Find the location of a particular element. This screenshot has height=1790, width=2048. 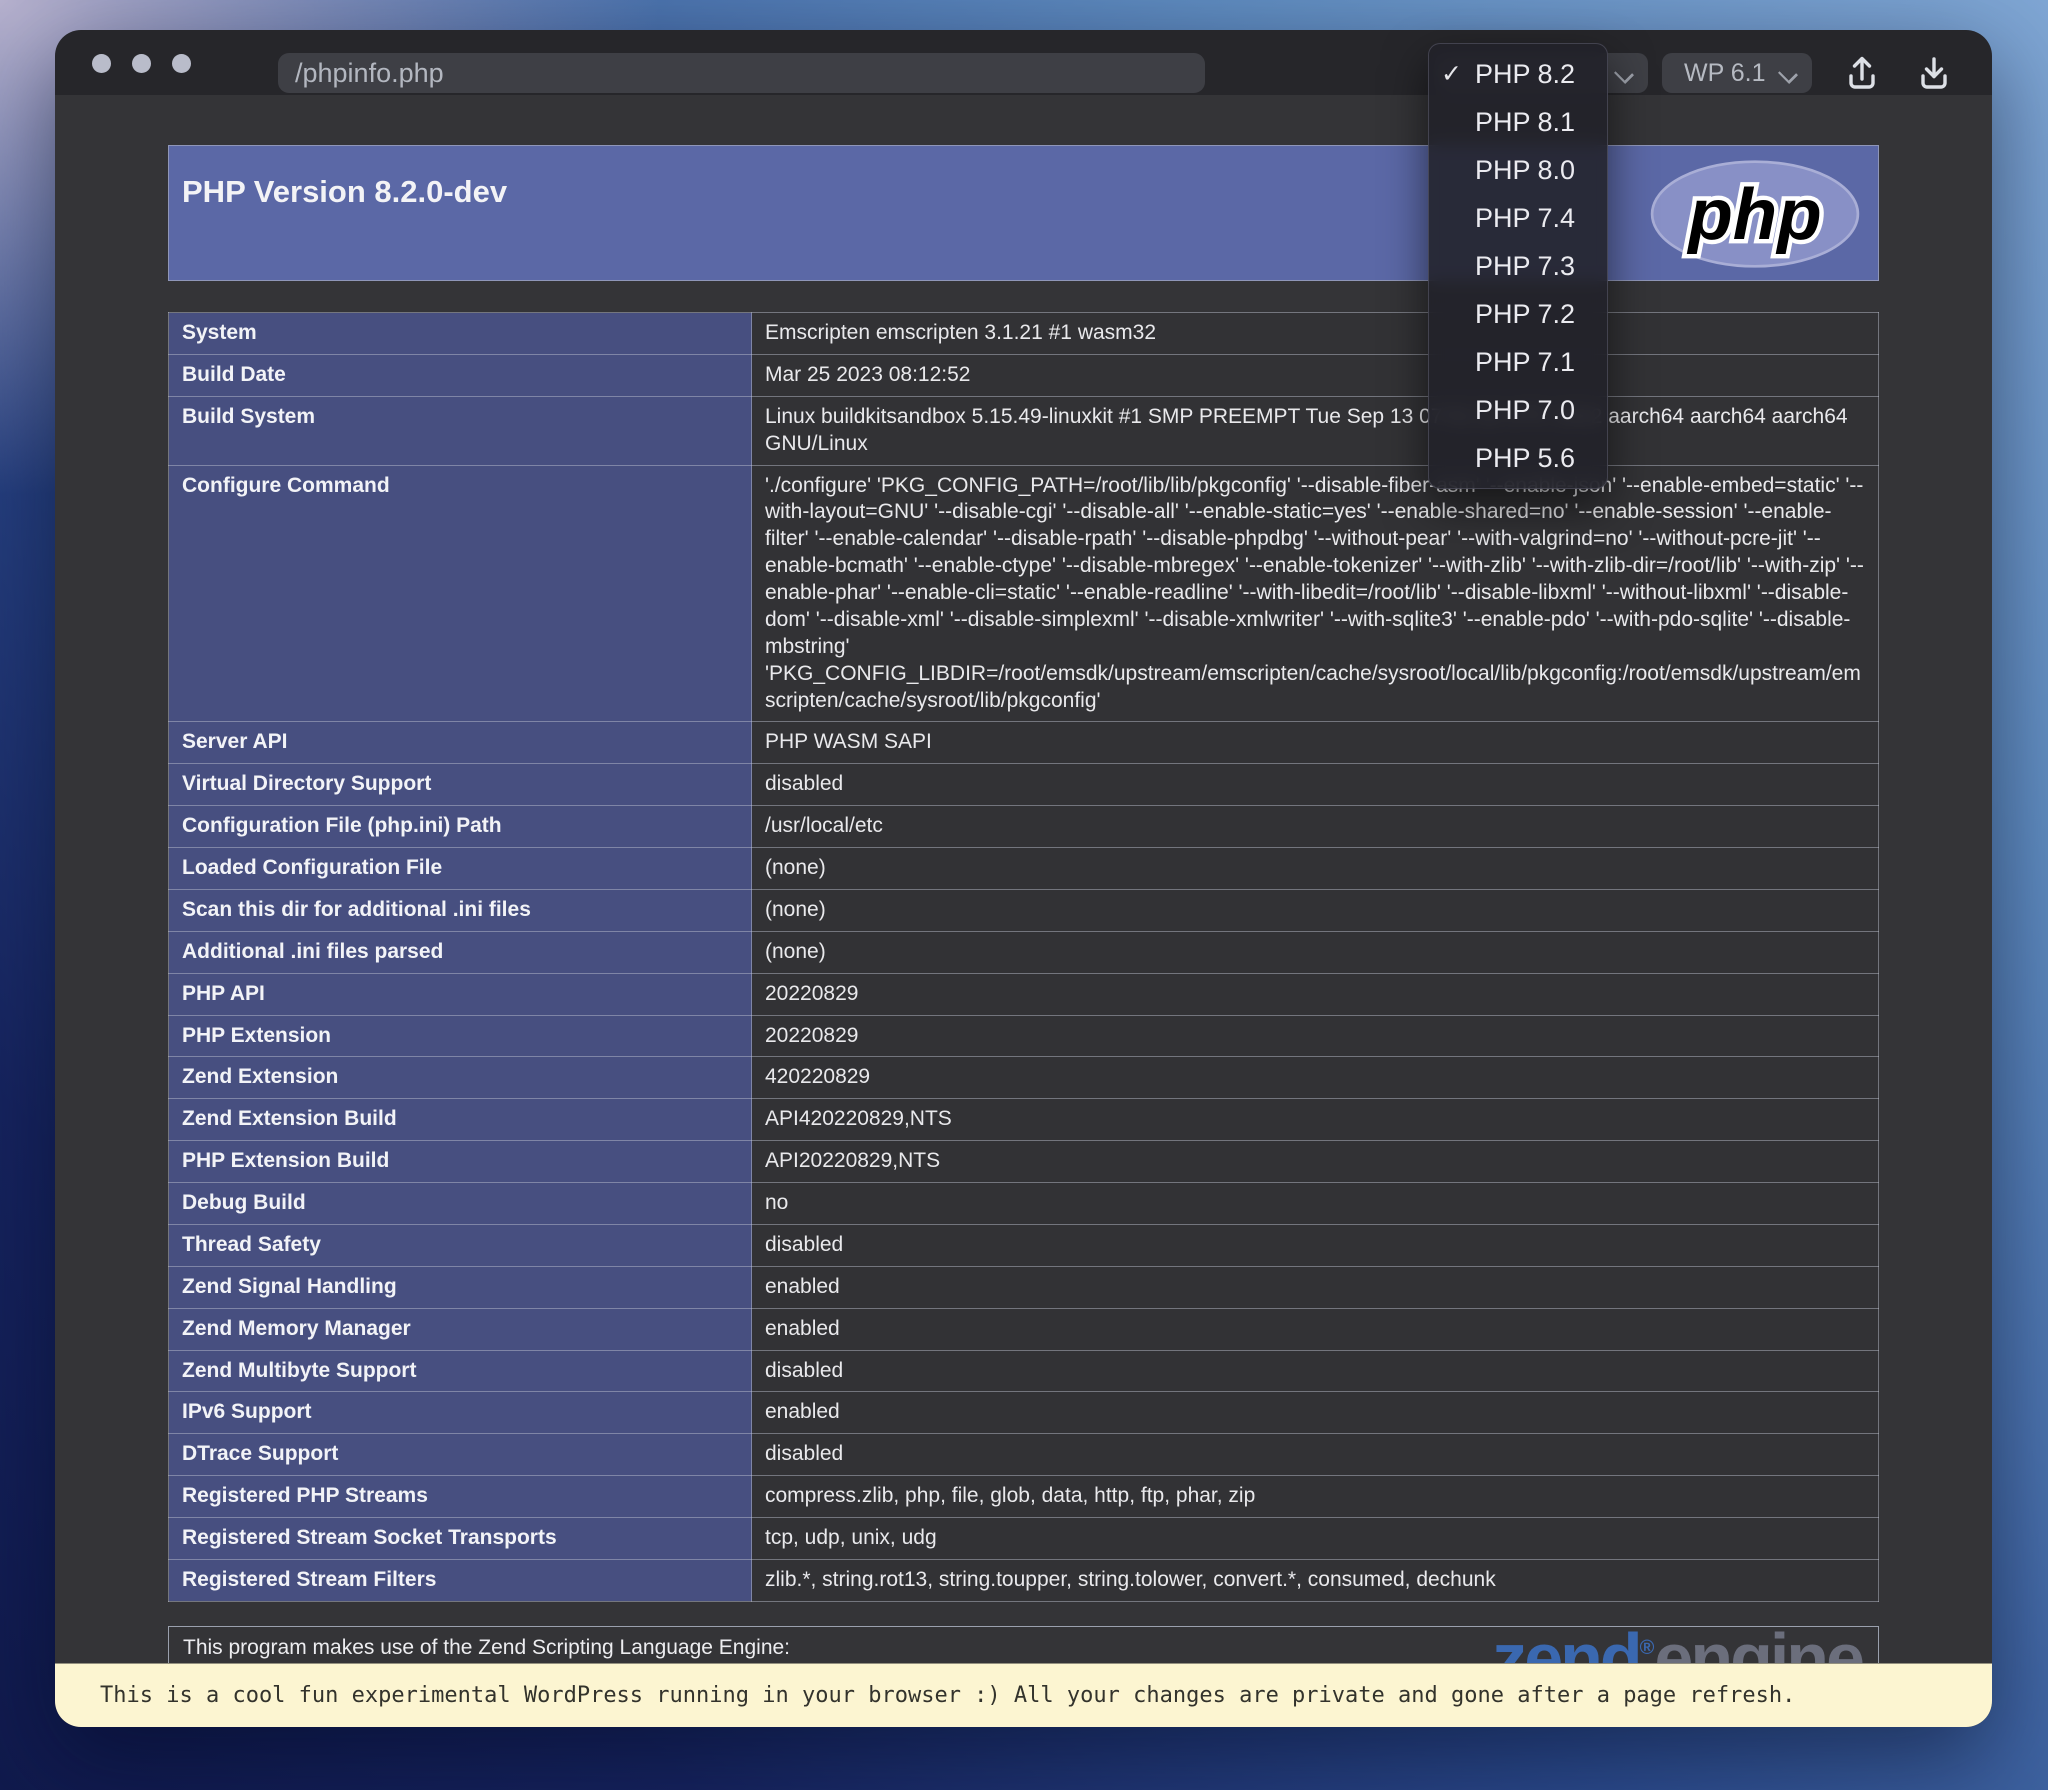

menu-item-label: PHP 5.6 is located at coordinates (1525, 458).